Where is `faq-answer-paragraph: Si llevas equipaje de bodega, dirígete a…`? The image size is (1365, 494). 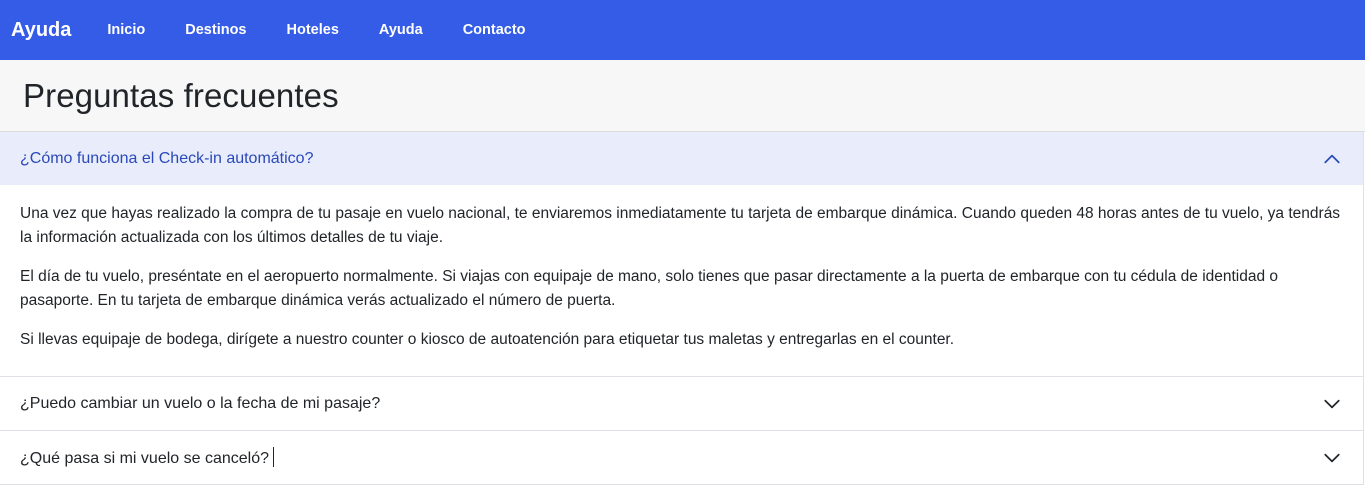
faq-answer-paragraph: Si llevas equipaje de bodega, dirígete a… is located at coordinates (487, 339).